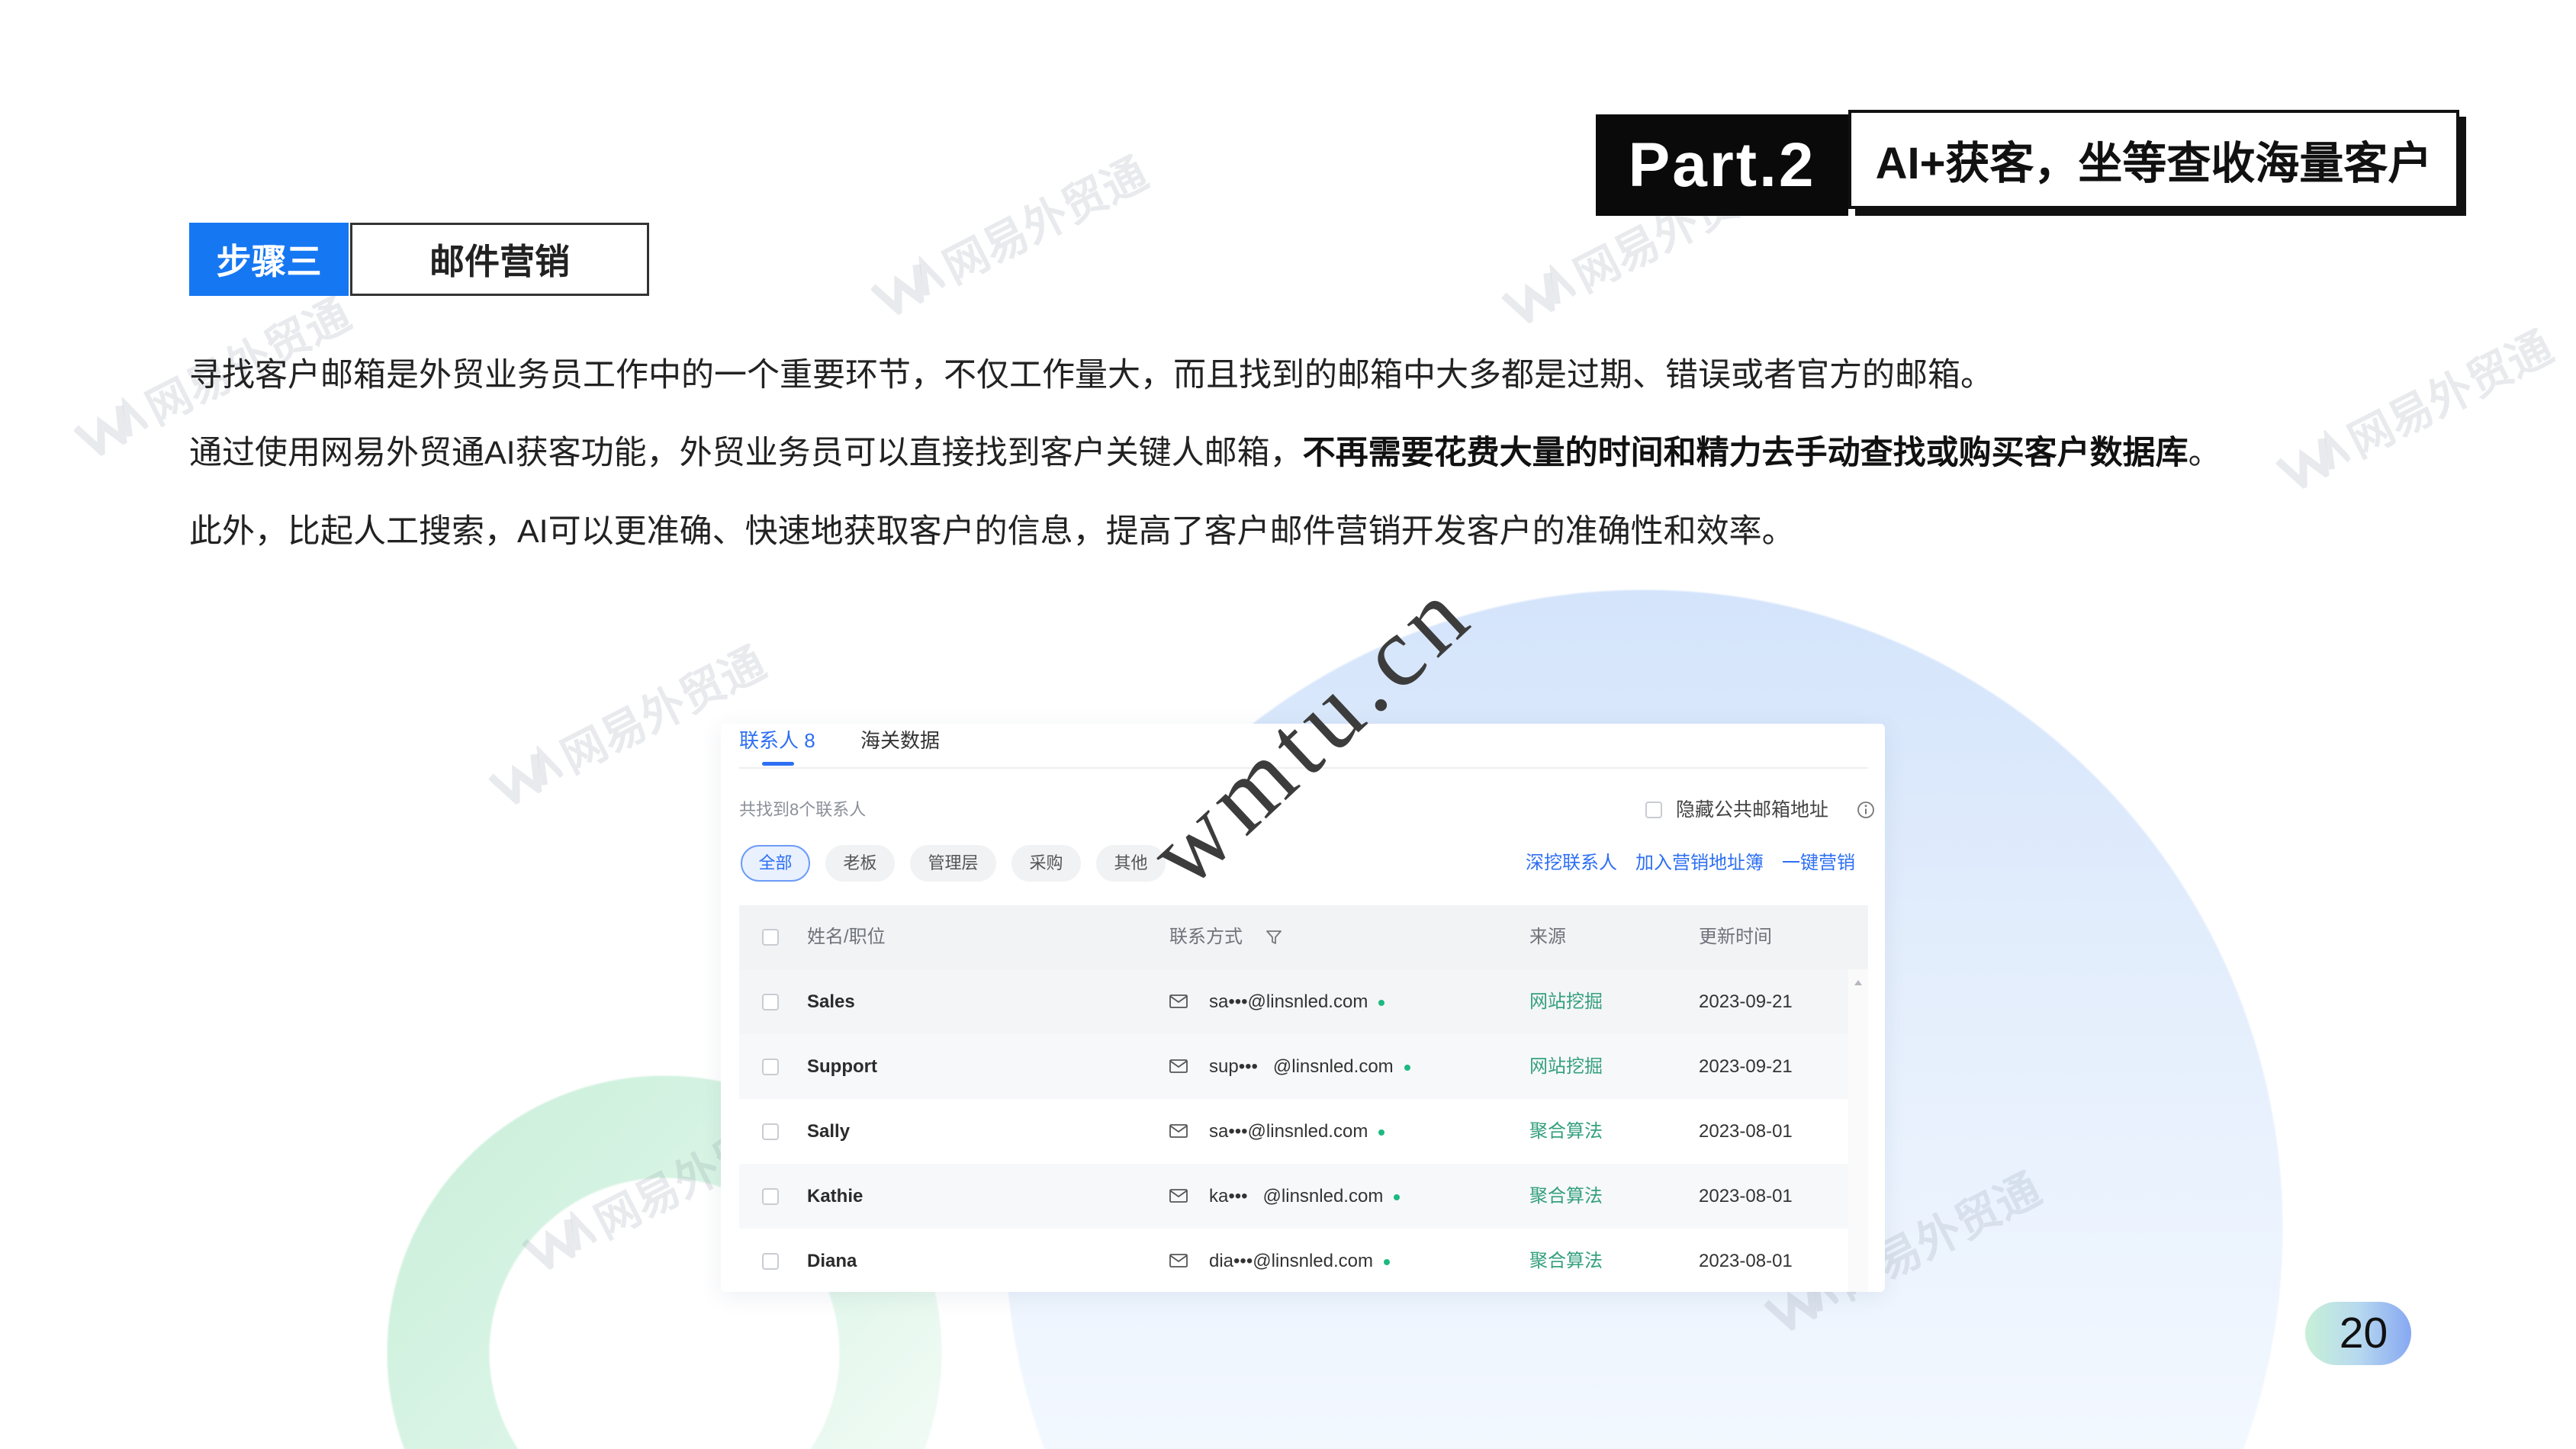  I want to click on step-label: 步骤三, so click(269, 259).